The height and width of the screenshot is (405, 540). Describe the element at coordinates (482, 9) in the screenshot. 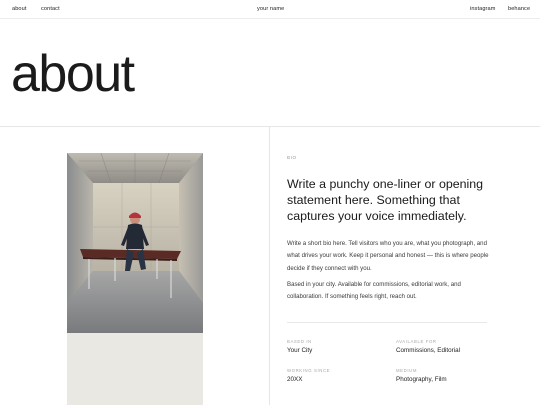

I see `nav-link-instagram: instagram` at that location.